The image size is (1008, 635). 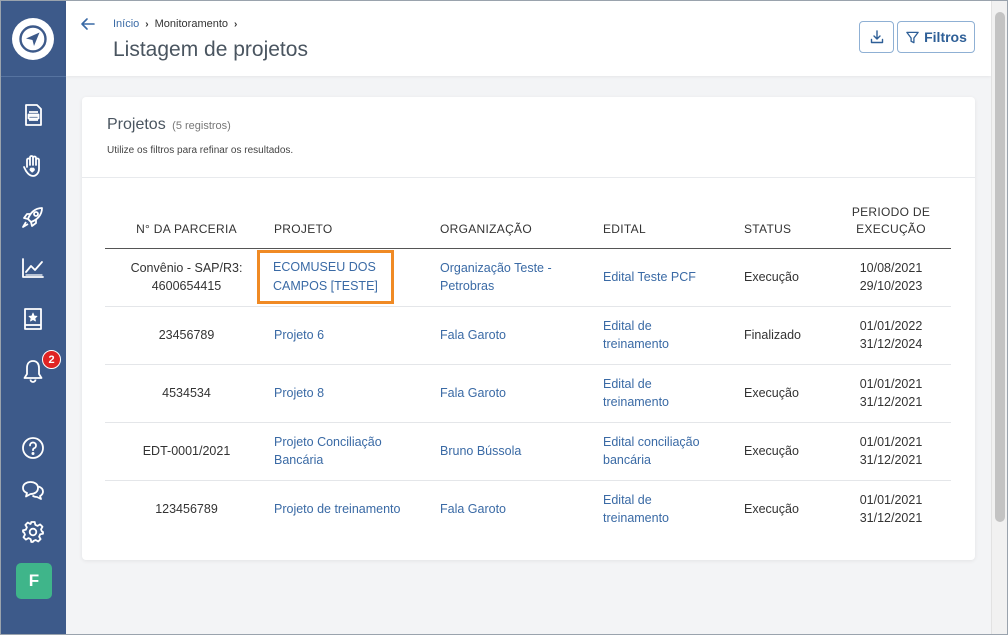 I want to click on gear-icon, so click(x=33, y=532).